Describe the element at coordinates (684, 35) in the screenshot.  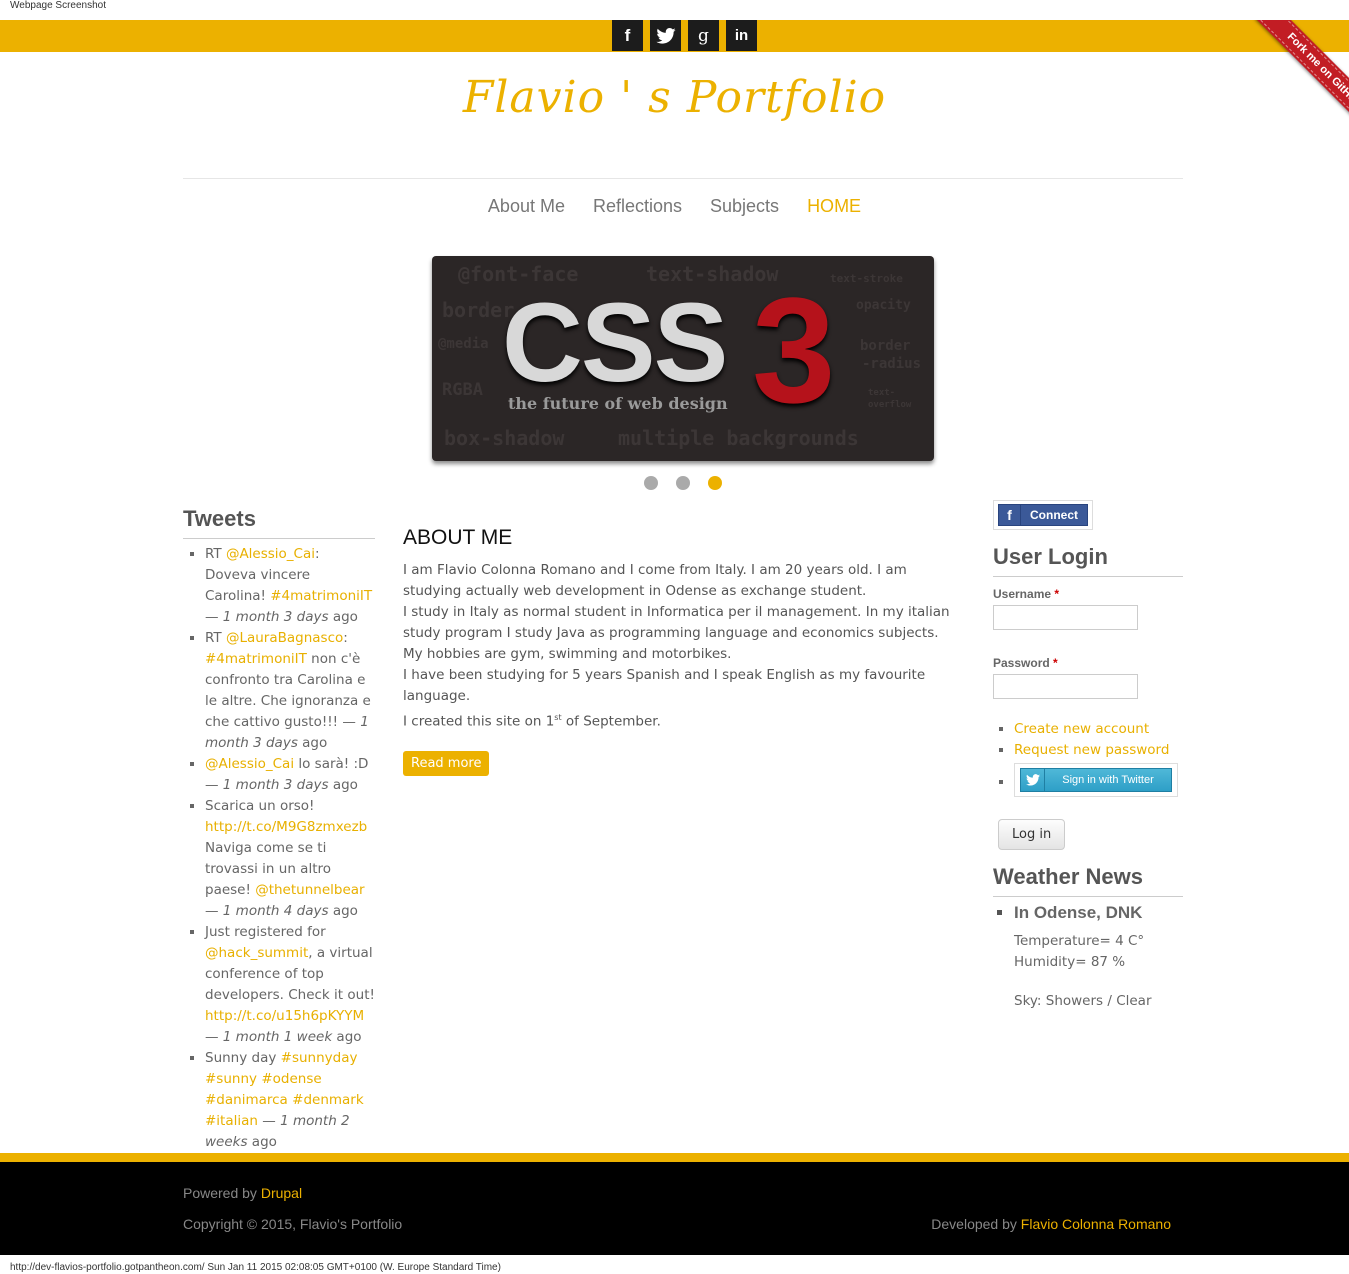
I see `social-links: f g in` at that location.